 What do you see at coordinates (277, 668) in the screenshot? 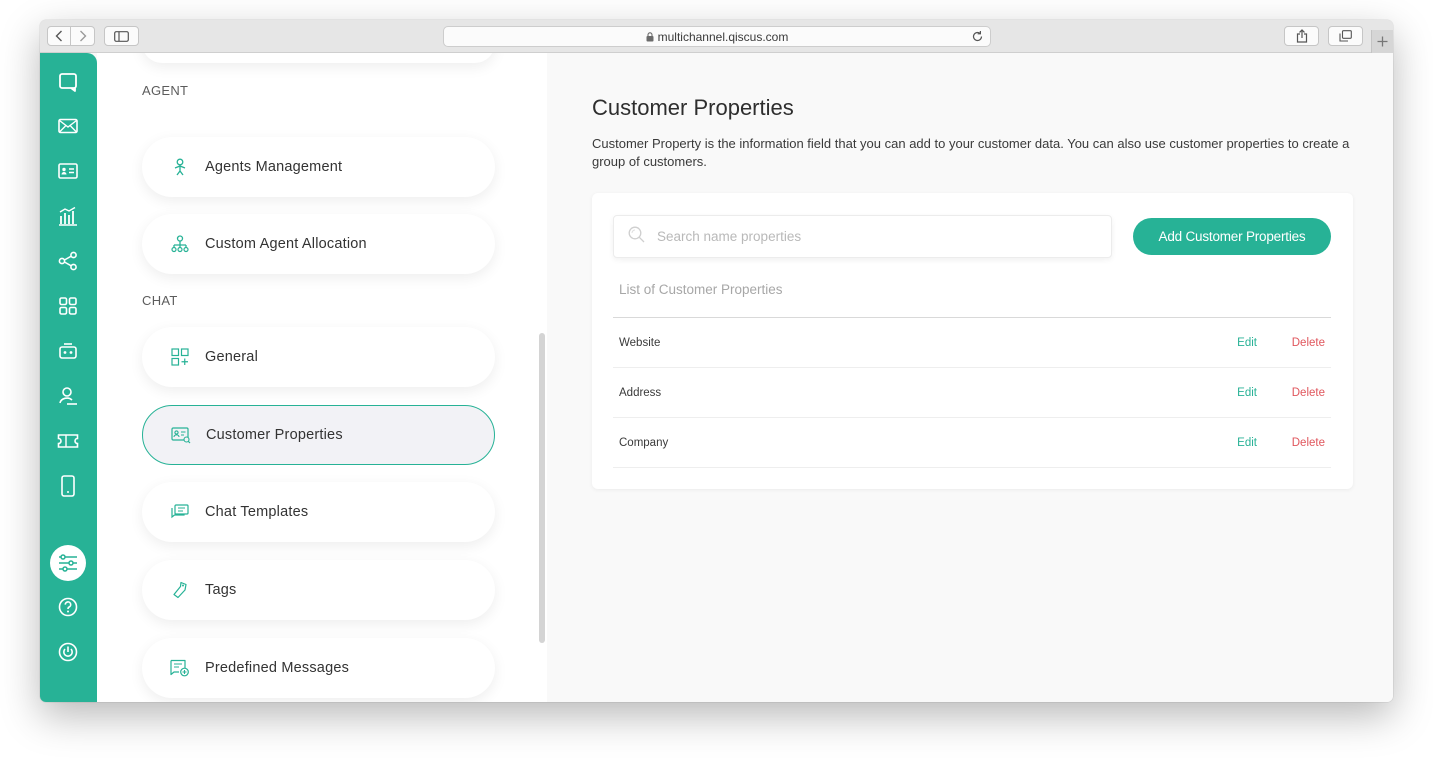
I see `settings-item-label: Predefined Messages` at bounding box center [277, 668].